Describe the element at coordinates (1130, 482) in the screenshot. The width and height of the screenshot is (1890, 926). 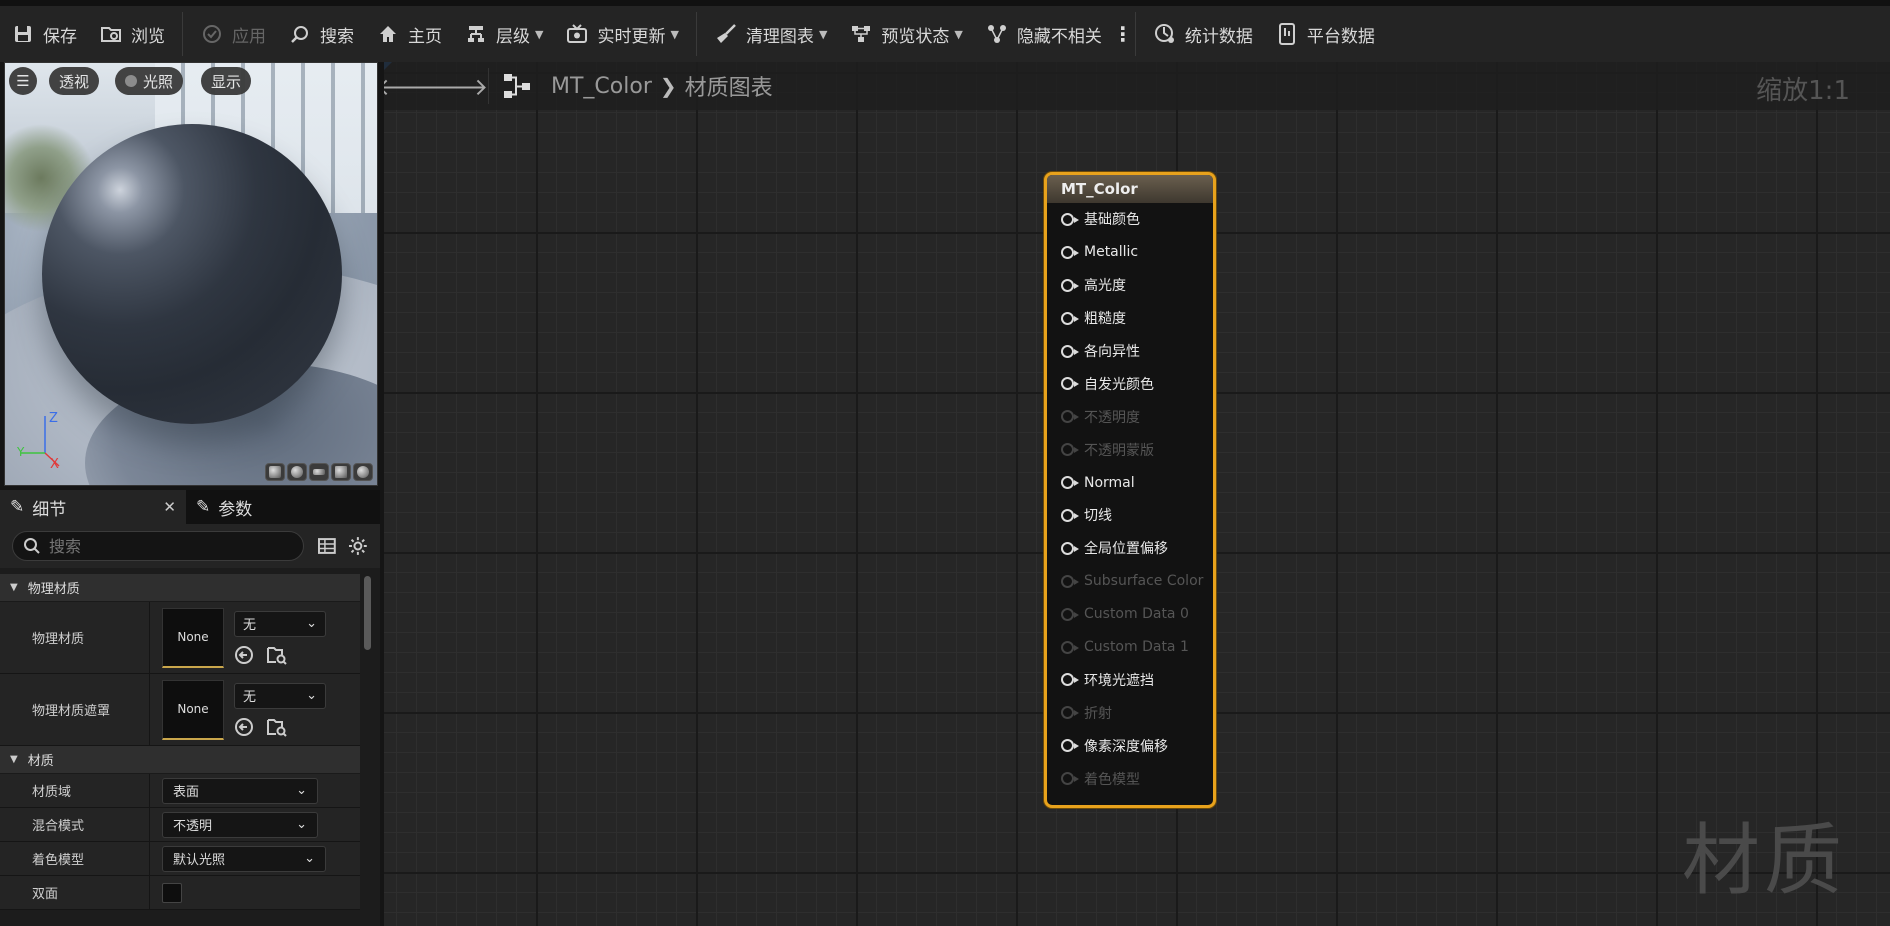
I see `node-pin: Normal` at that location.